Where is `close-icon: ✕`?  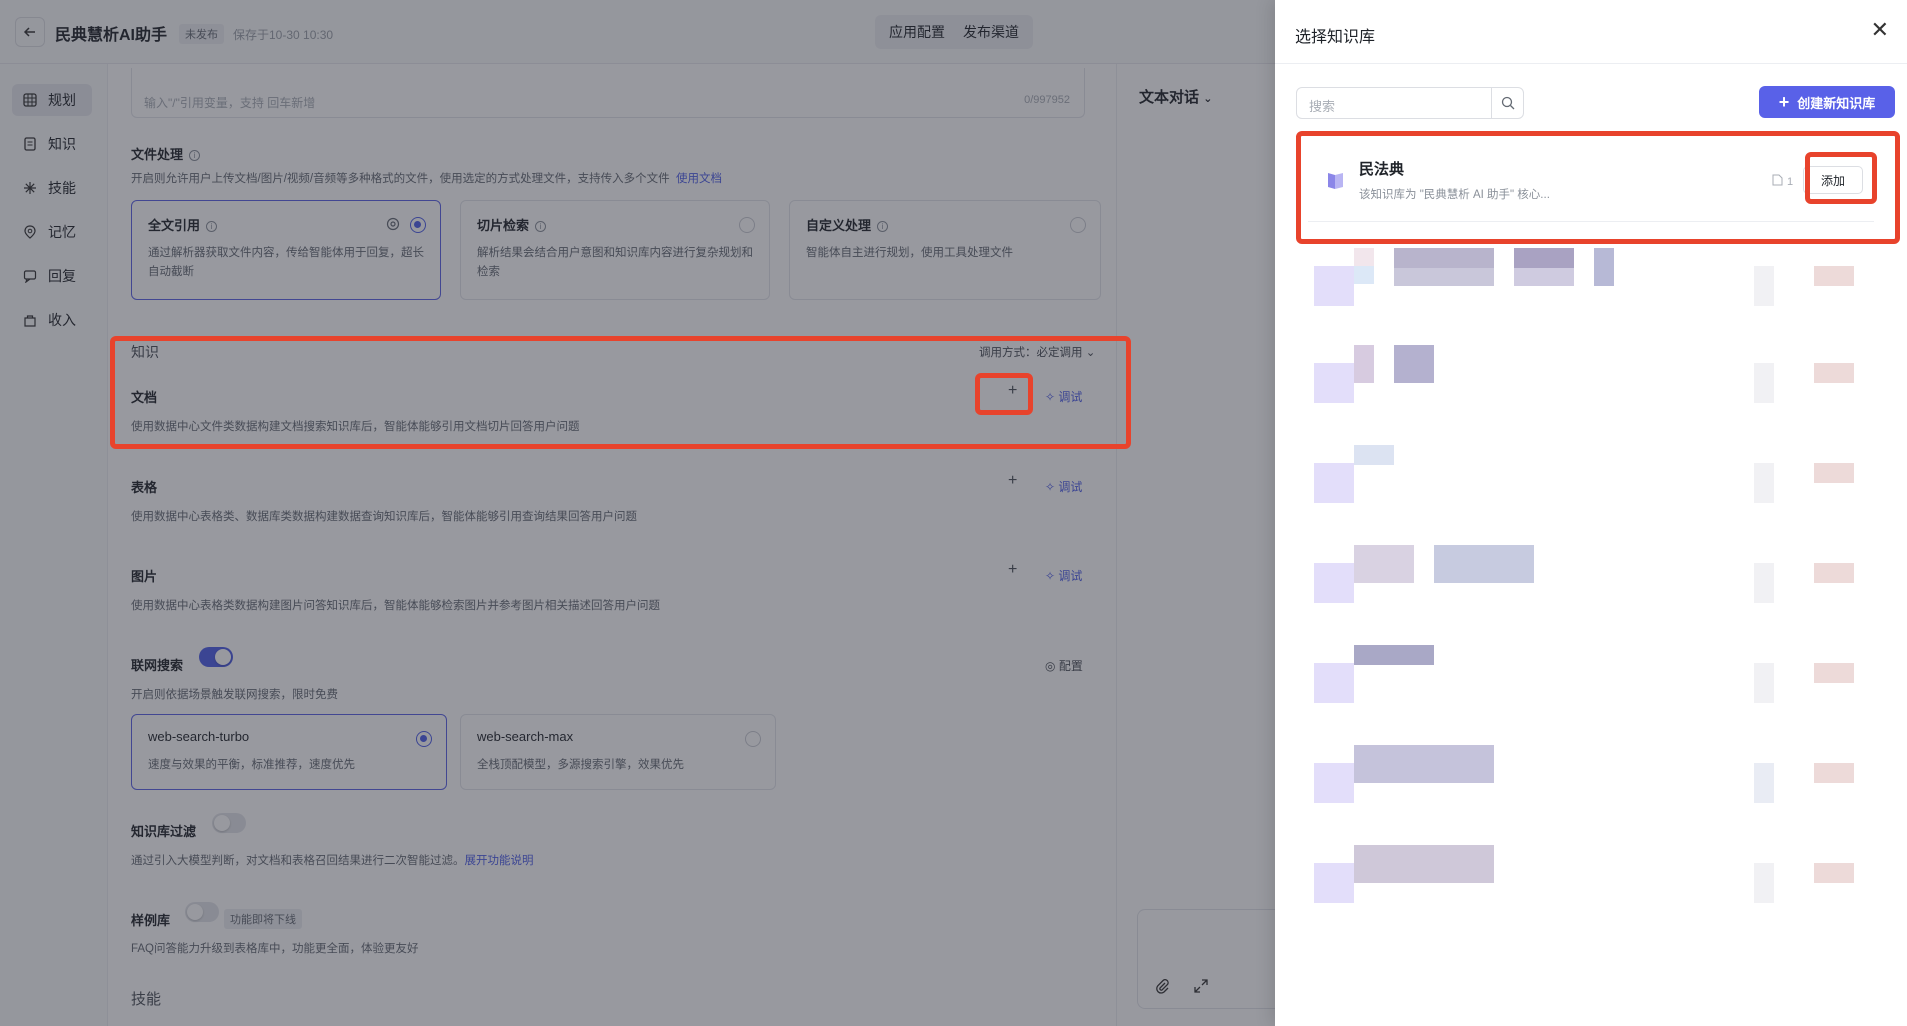 close-icon: ✕ is located at coordinates (1880, 30).